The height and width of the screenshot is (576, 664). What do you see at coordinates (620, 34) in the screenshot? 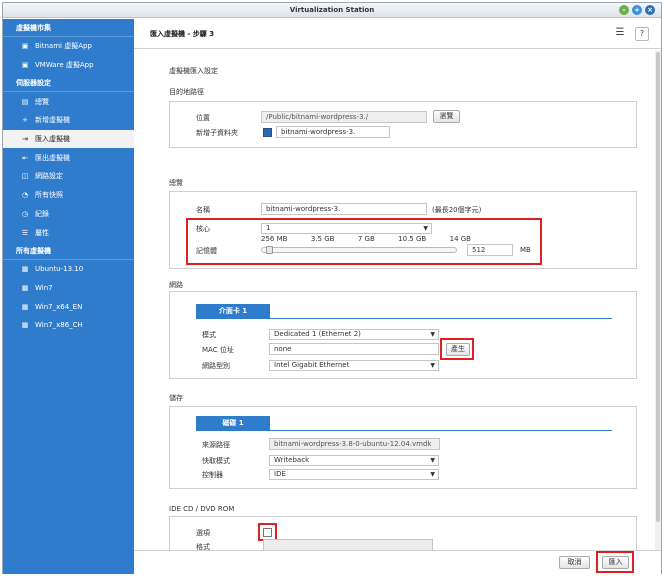
I see `list-icon: ☰` at bounding box center [620, 34].